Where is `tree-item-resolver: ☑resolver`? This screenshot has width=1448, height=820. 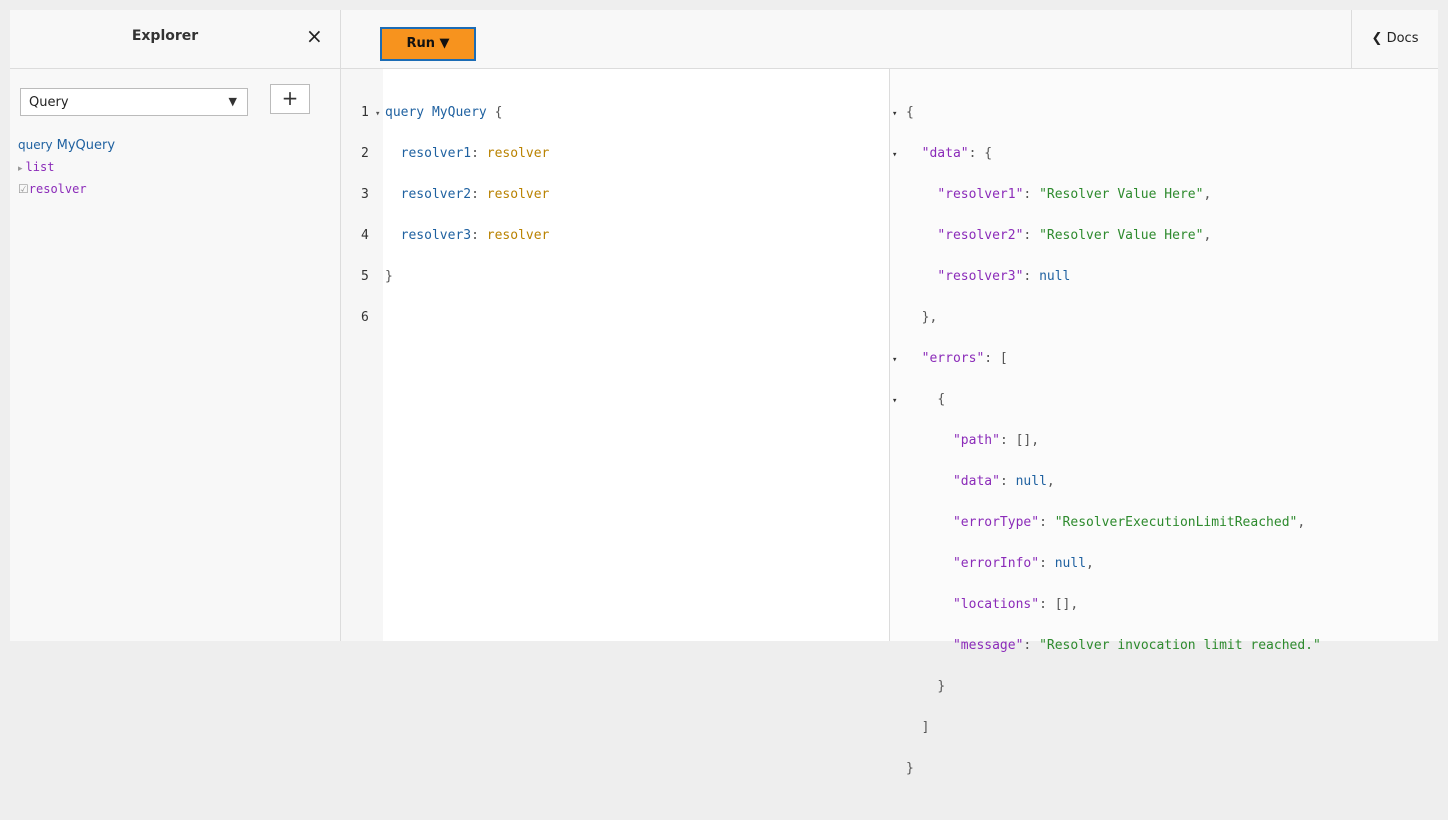
tree-item-resolver: ☑resolver is located at coordinates (66, 189).